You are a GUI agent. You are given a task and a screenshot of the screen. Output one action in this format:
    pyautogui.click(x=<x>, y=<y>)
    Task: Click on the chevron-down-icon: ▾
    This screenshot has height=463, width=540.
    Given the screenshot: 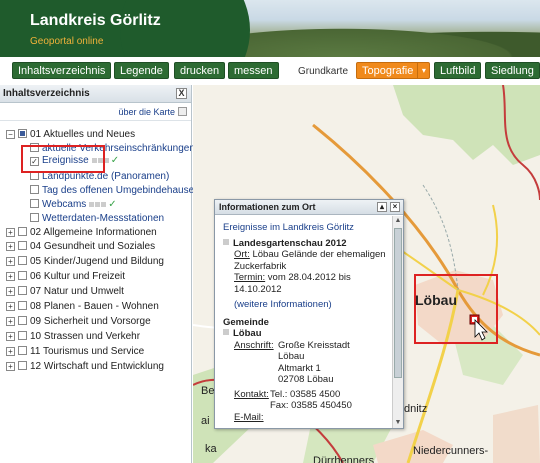 What is the action you would take?
    pyautogui.click(x=423, y=70)
    